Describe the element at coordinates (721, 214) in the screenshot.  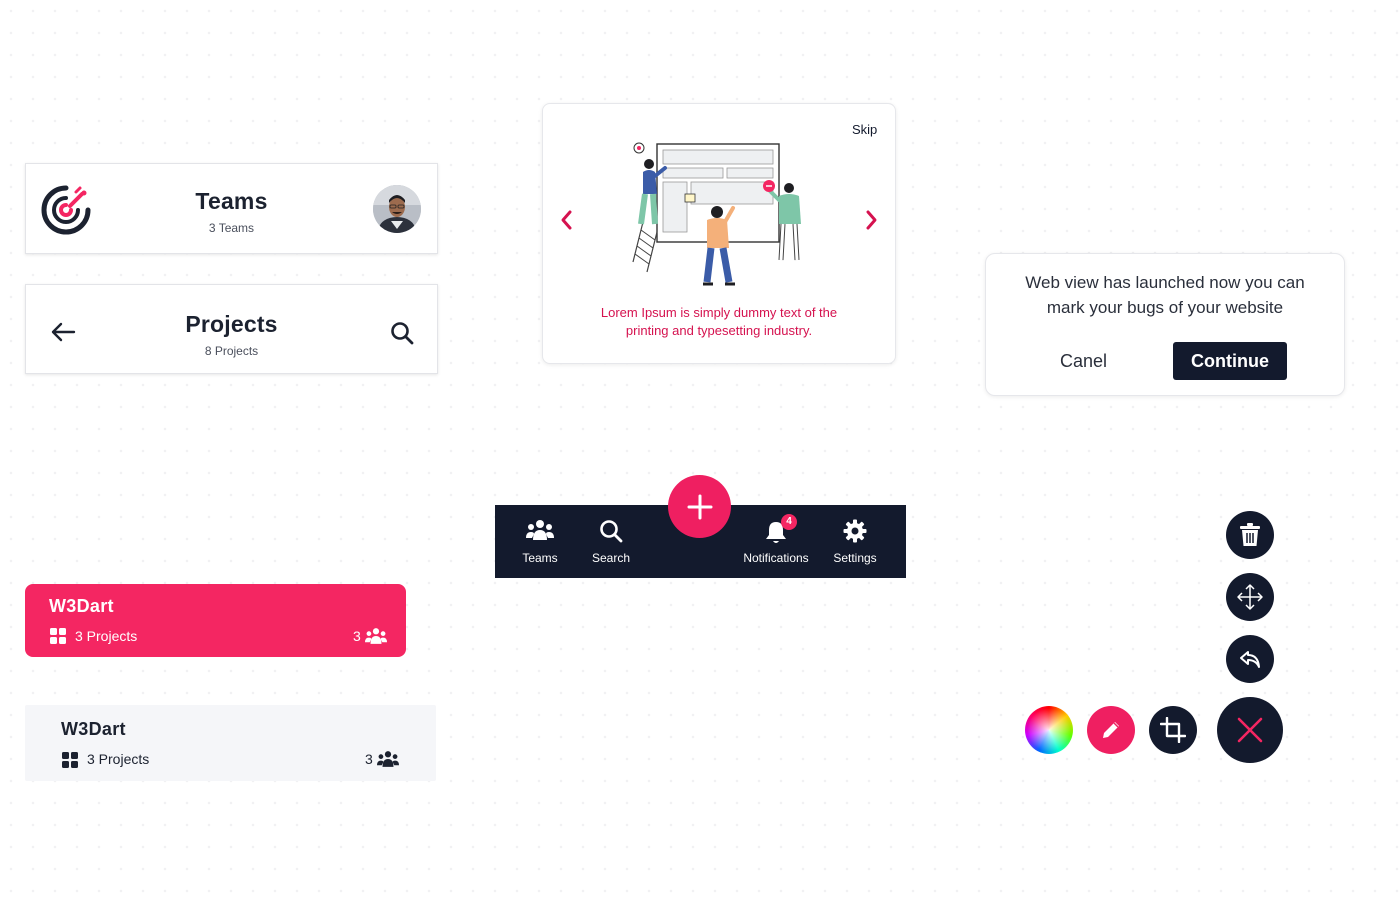
I see `onboarding-illustration` at that location.